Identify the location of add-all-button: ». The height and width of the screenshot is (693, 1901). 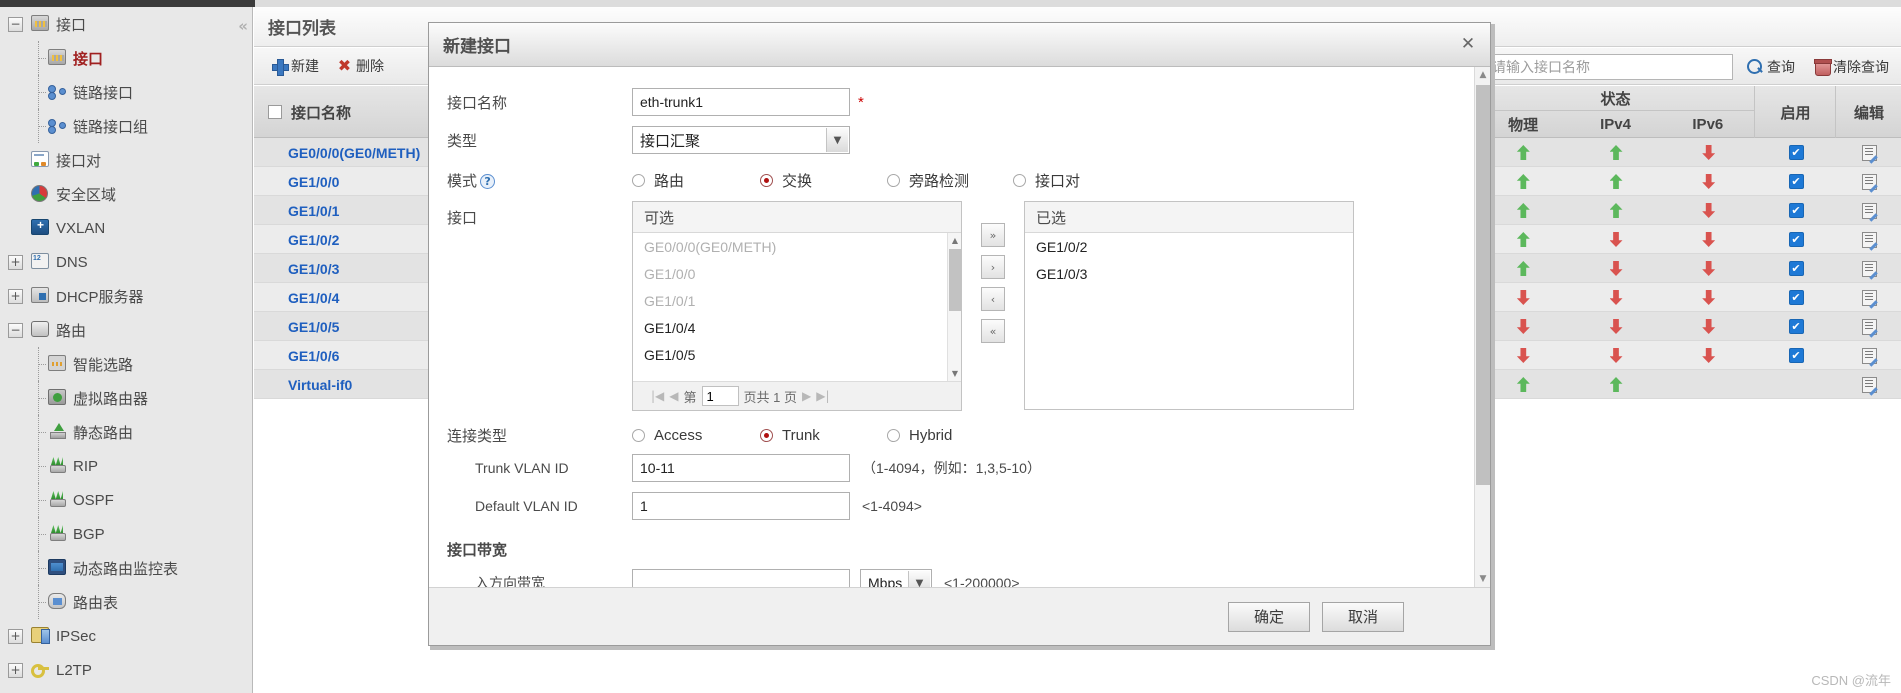
(993, 235).